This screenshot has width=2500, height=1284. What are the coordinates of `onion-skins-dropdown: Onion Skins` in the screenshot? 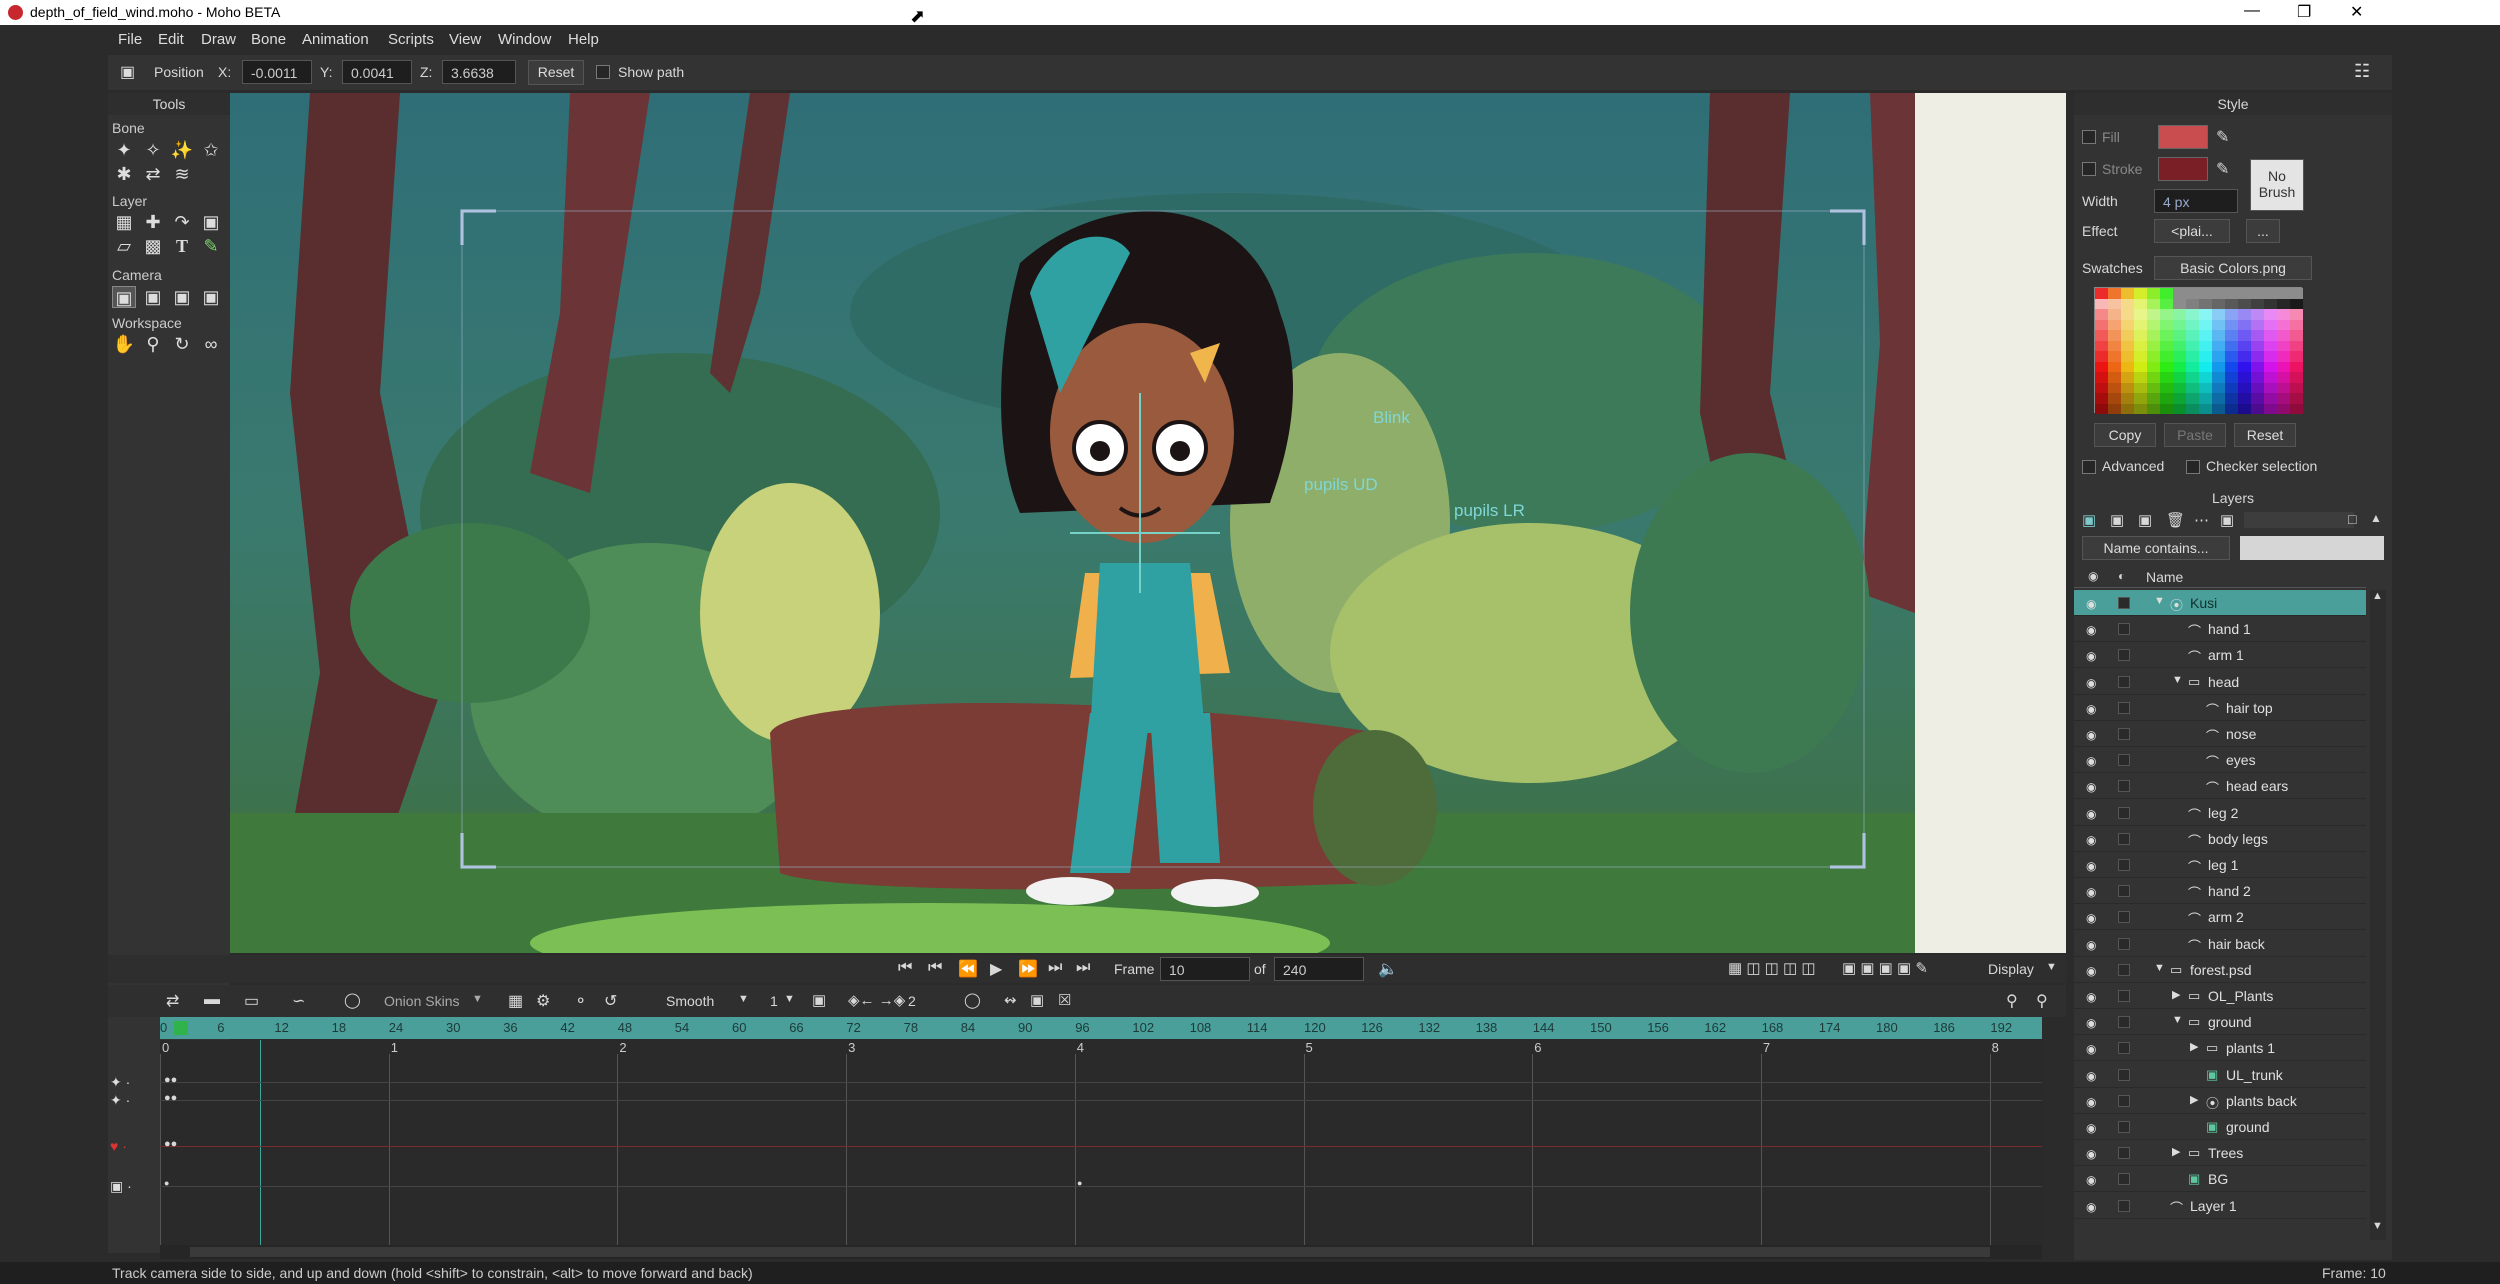 It's located at (421, 1001).